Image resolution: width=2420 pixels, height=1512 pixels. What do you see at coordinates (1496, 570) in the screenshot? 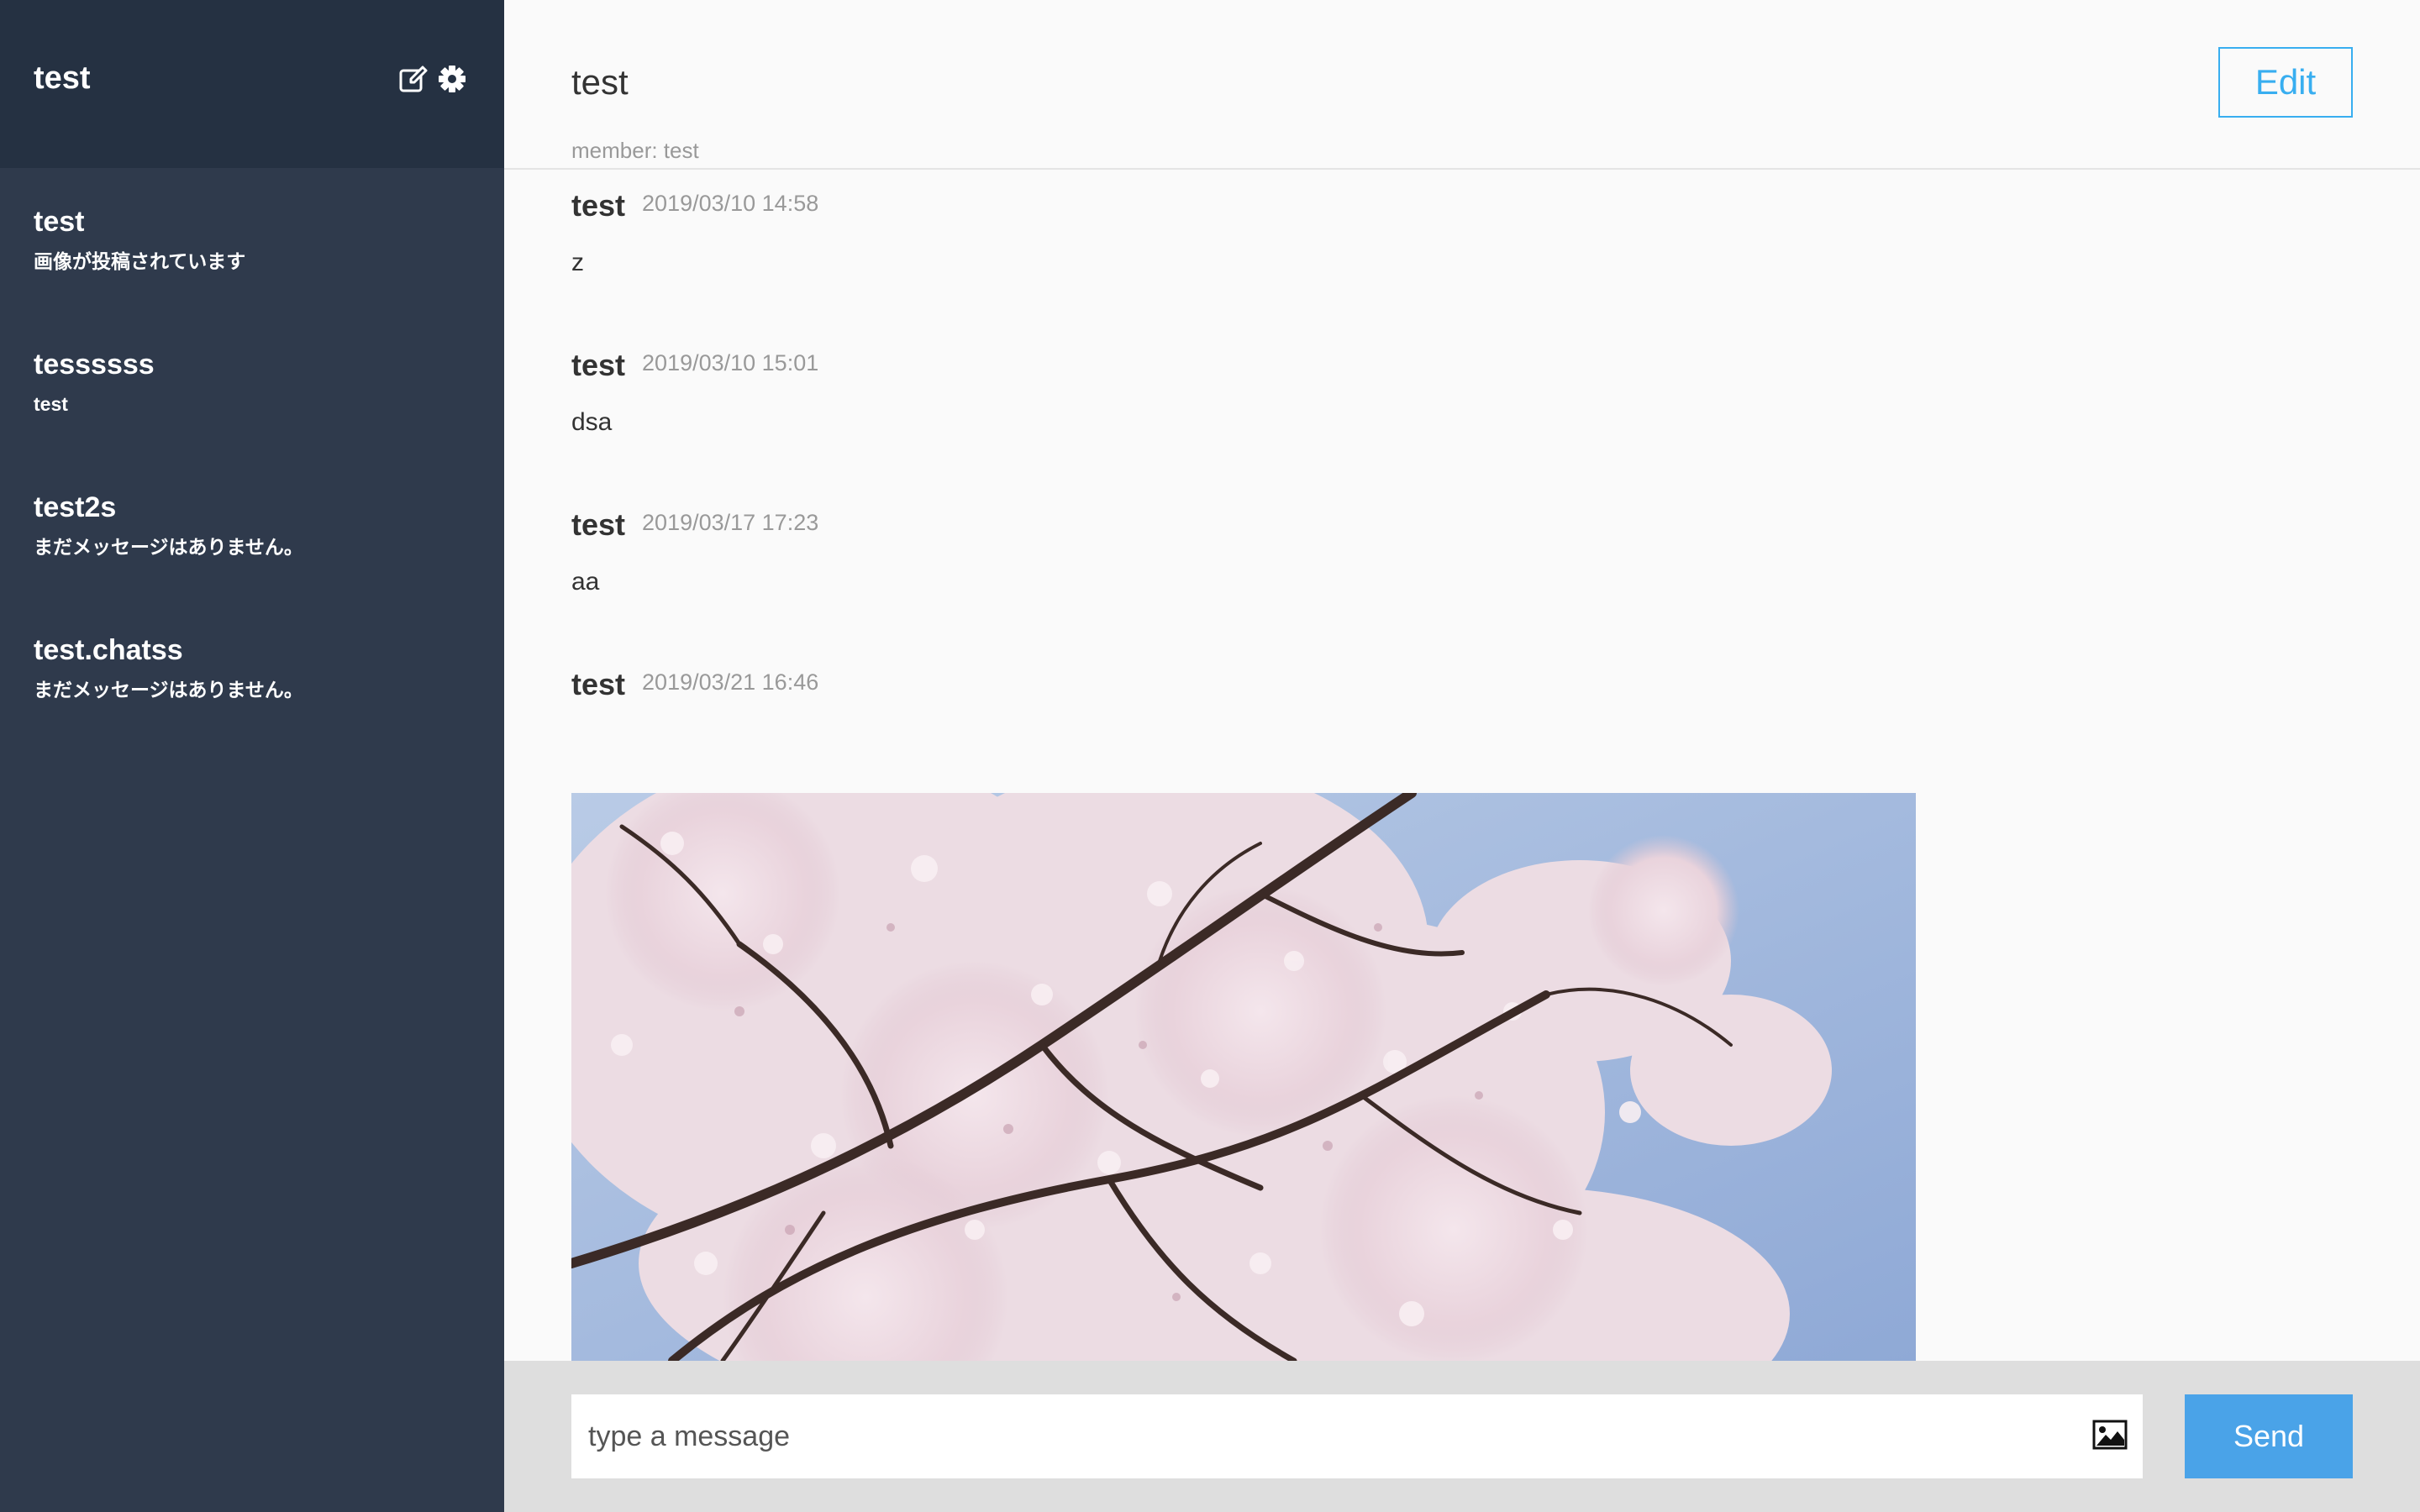
I see `message: test 2019/03/17 17:23 aa` at bounding box center [1496, 570].